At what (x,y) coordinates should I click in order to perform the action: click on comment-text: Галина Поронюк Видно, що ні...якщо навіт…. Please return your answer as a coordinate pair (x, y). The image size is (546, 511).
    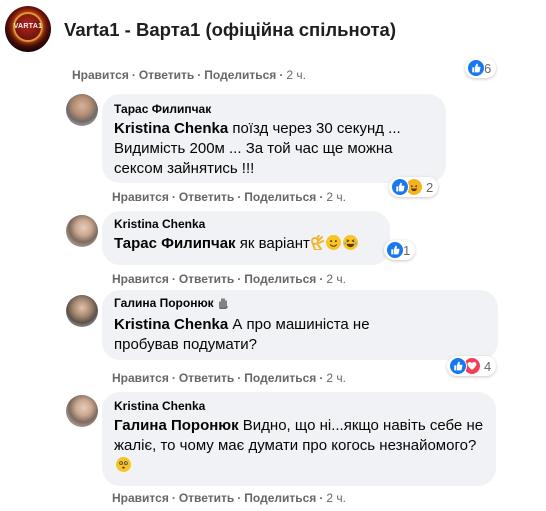
    Looking at the image, I should click on (301, 446).